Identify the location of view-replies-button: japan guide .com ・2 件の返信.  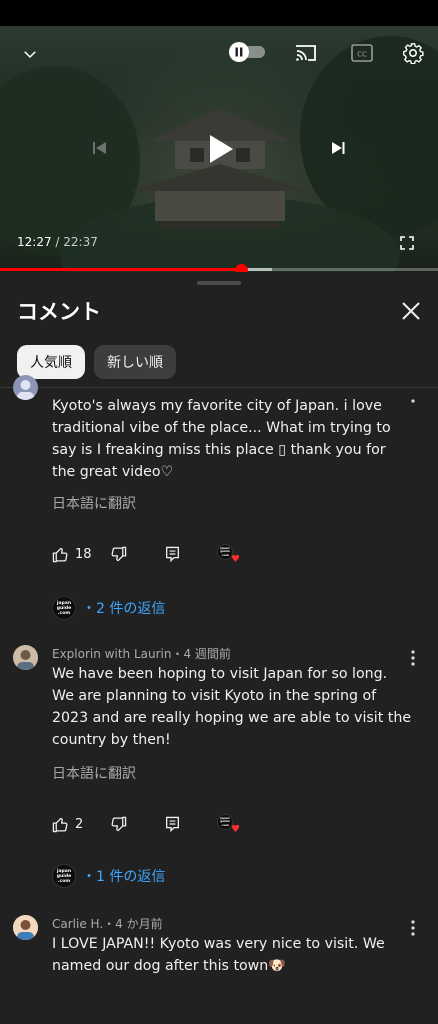
(108, 608).